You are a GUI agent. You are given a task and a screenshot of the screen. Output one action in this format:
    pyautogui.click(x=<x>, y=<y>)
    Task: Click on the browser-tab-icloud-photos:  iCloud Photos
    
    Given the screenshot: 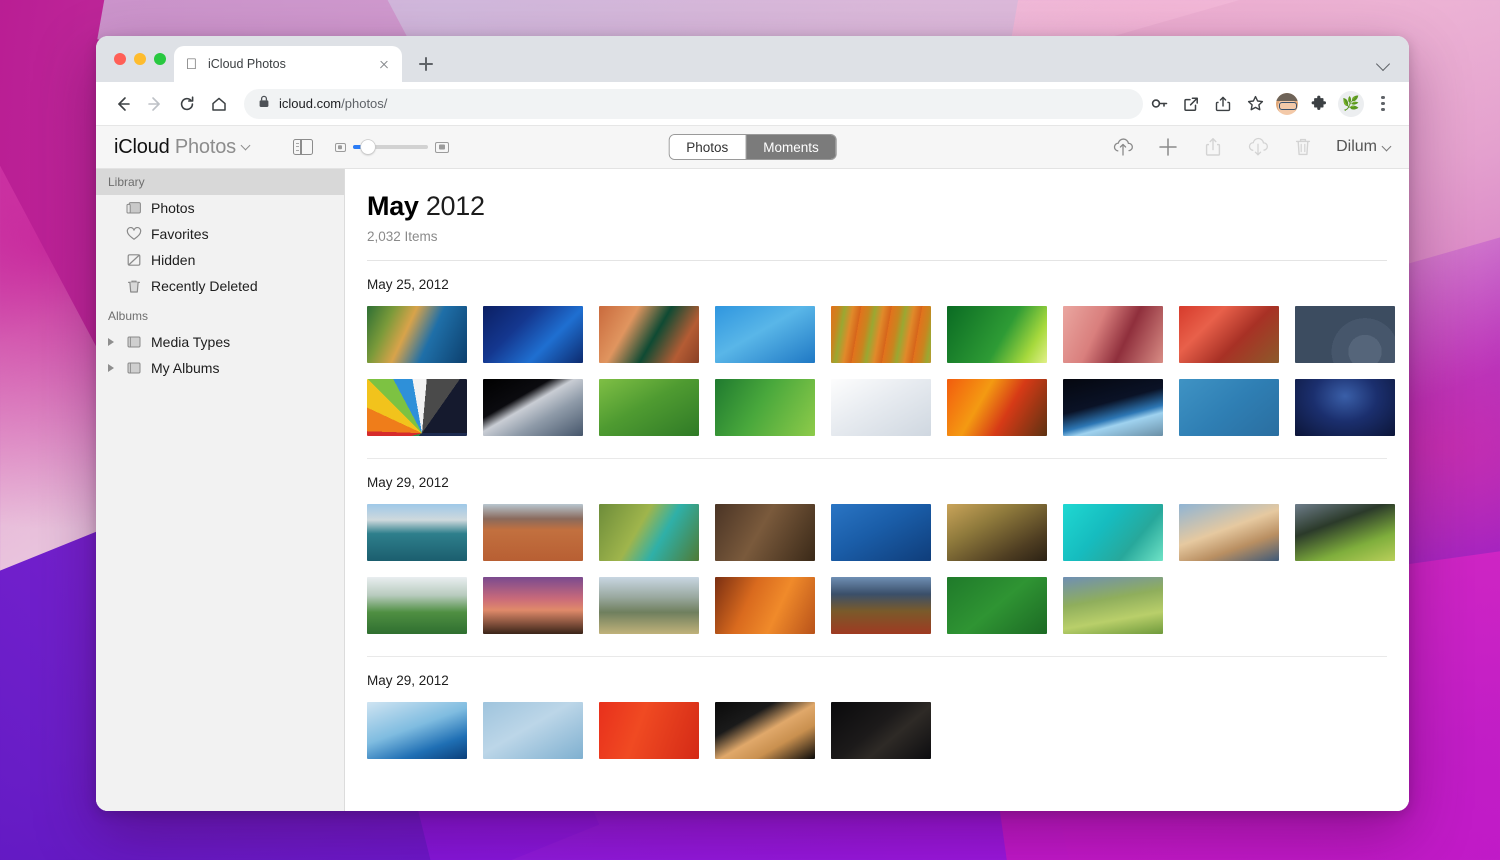 What is the action you would take?
    pyautogui.click(x=288, y=64)
    